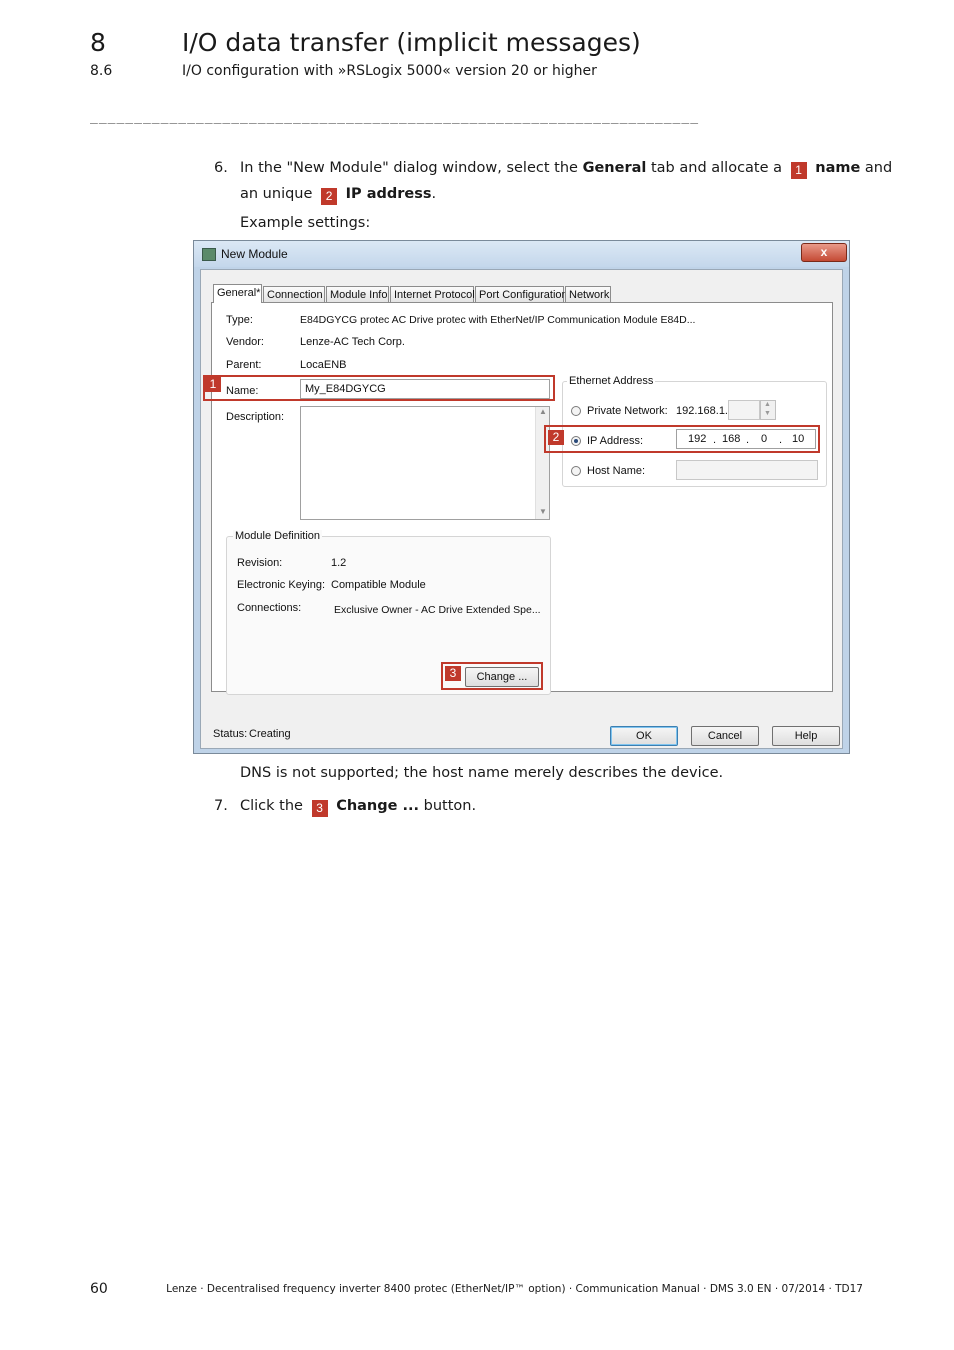 Image resolution: width=954 pixels, height=1350 pixels. I want to click on tab-connection: Connection, so click(294, 294).